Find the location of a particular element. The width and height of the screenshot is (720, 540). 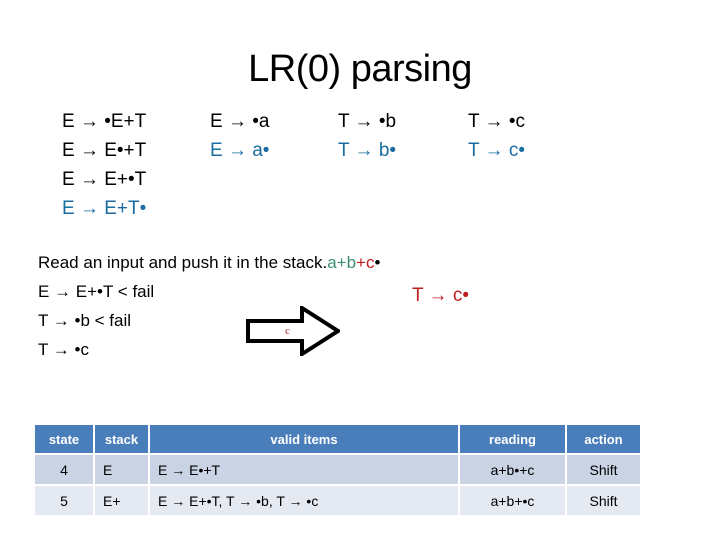

cell-state: 5 is located at coordinates (64, 500).